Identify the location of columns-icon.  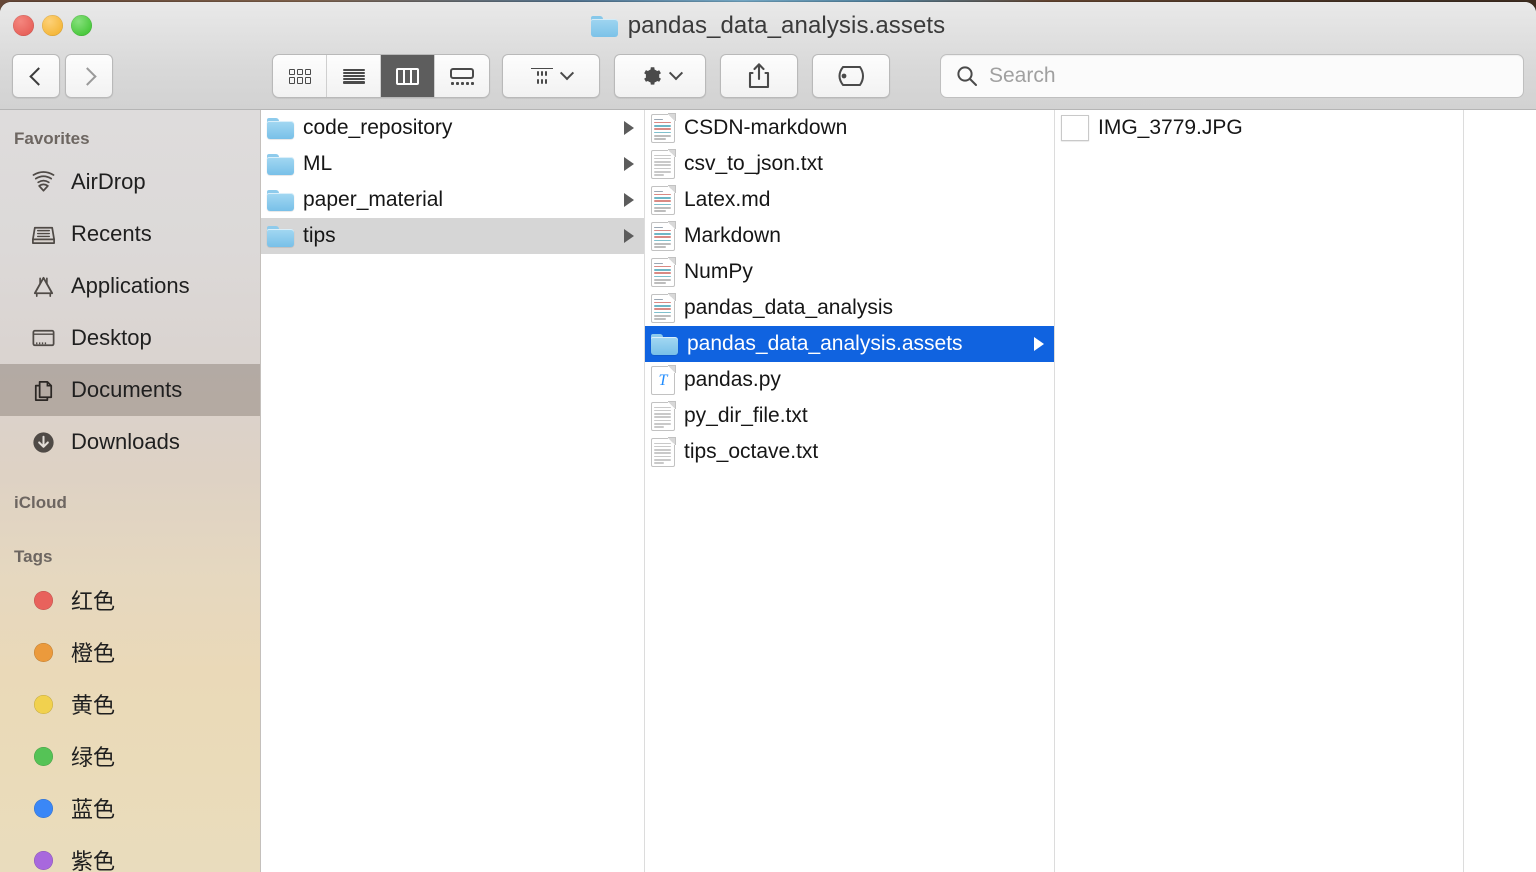
(407, 76).